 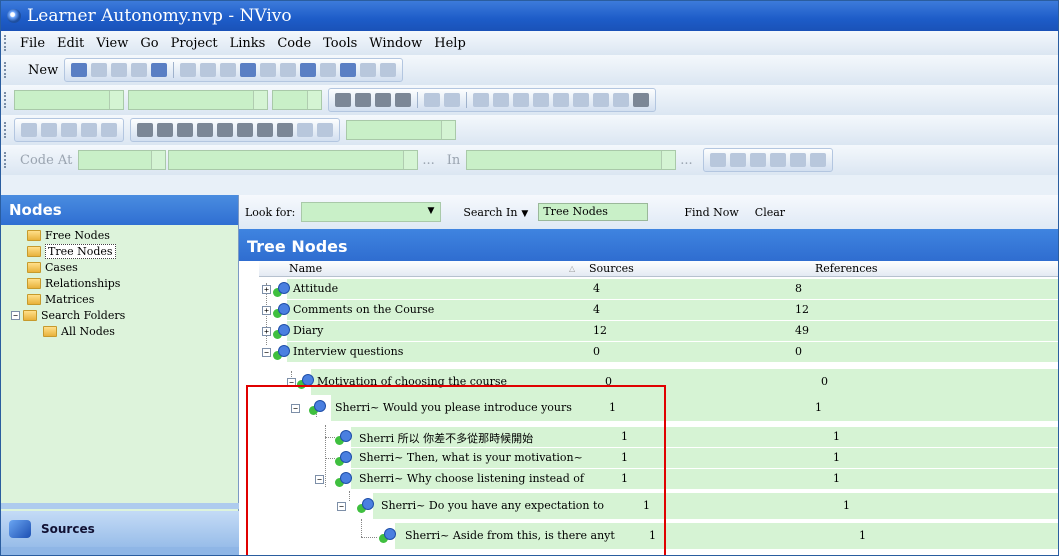 I want to click on rewind-icon, so click(x=325, y=130).